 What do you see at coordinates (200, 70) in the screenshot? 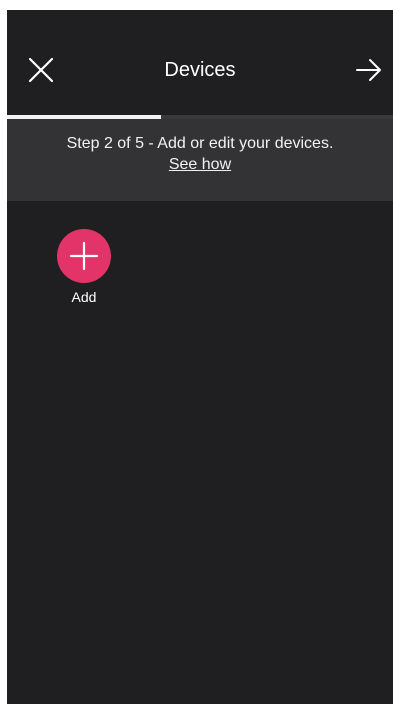
I see `page-title: Devices` at bounding box center [200, 70].